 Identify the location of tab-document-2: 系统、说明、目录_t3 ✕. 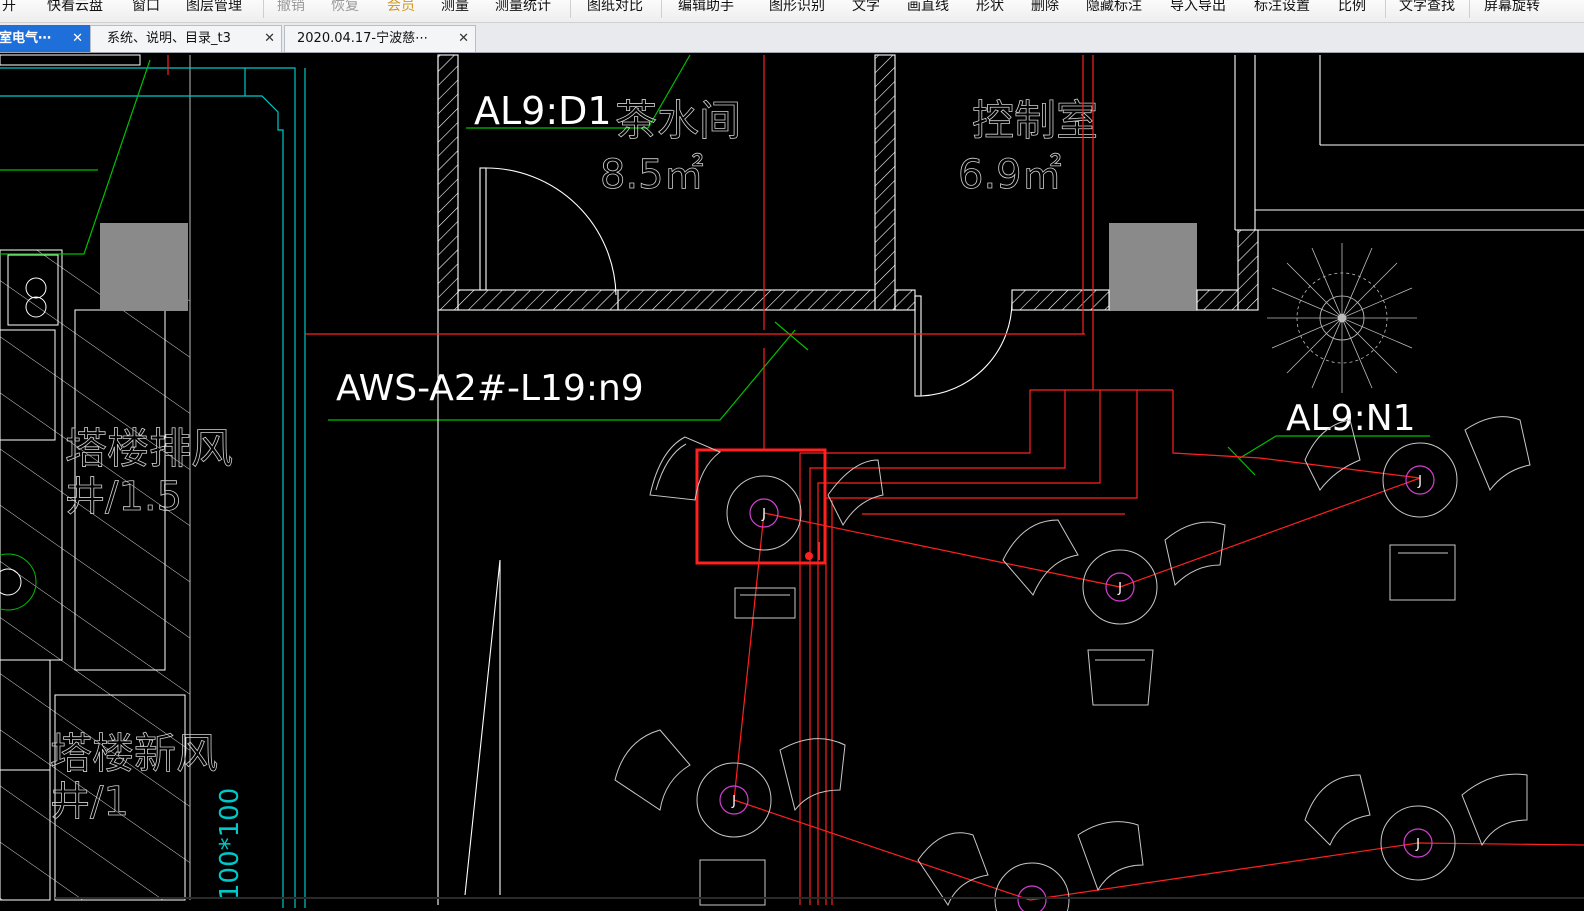
(186, 38).